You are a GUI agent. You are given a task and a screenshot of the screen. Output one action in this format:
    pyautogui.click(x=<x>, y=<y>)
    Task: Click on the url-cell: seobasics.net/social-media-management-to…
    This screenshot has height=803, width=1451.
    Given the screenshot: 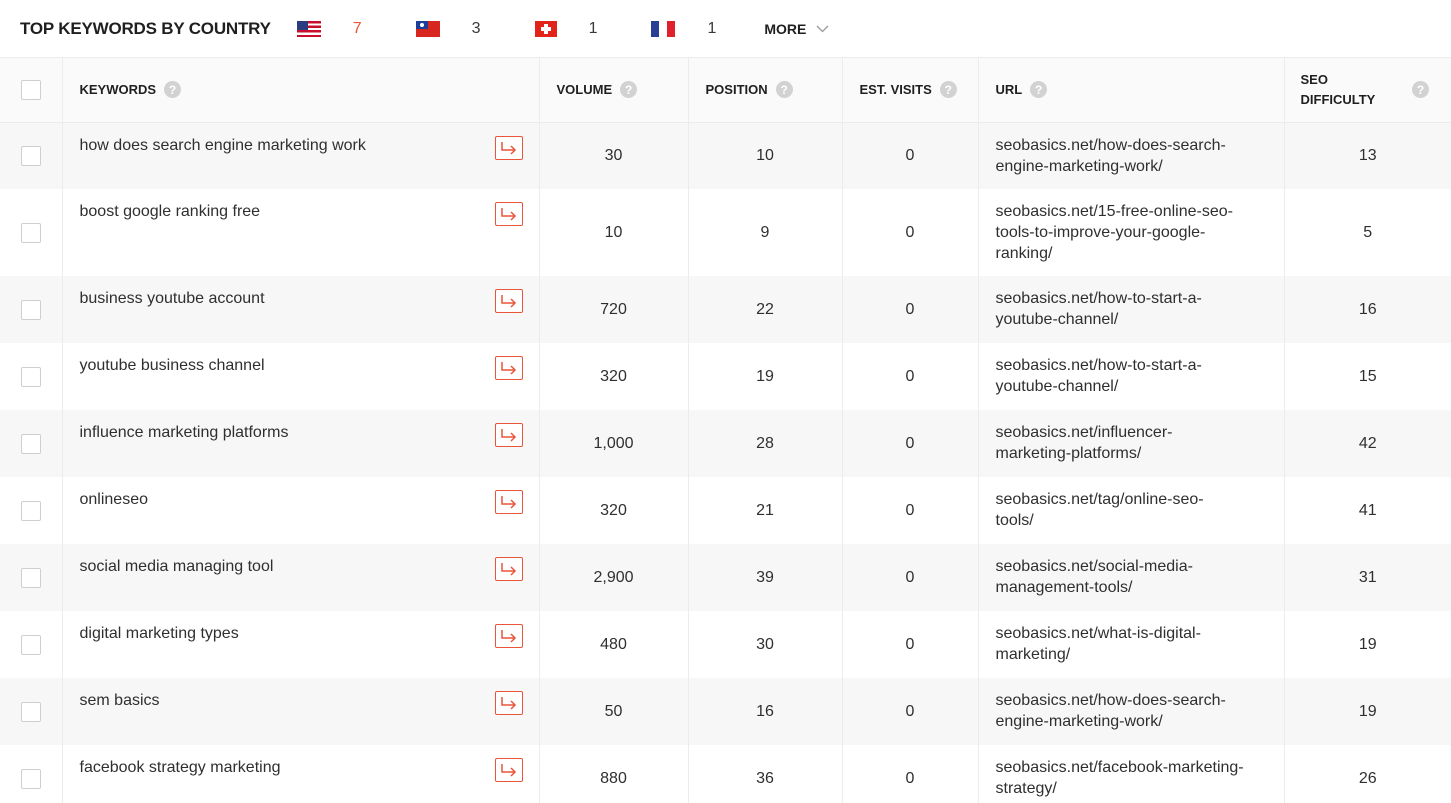 What is the action you would take?
    pyautogui.click(x=1131, y=577)
    